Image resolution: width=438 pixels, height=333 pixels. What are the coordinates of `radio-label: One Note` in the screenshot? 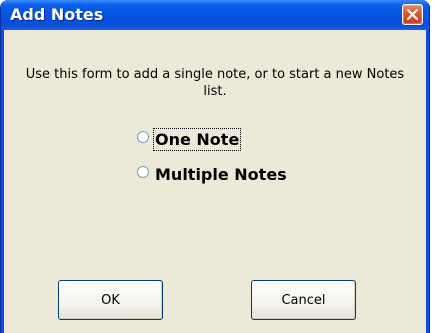 It's located at (197, 139).